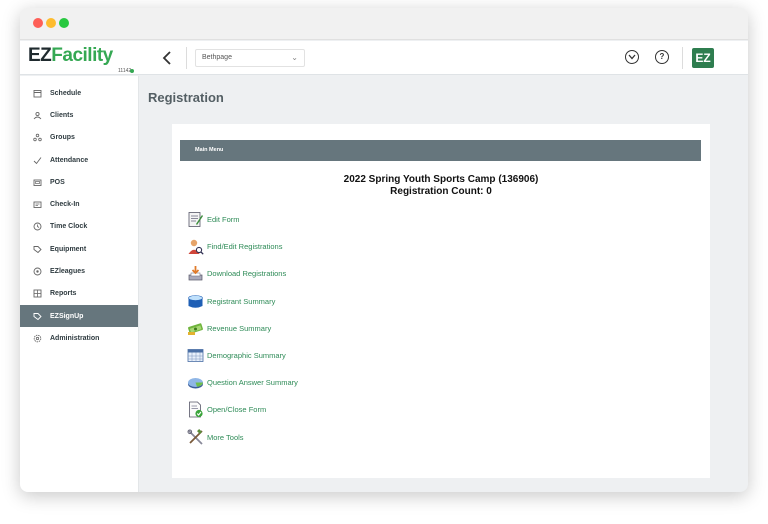 Image resolution: width=768 pixels, height=524 pixels. I want to click on sidebar-item-label: Reports, so click(63, 294).